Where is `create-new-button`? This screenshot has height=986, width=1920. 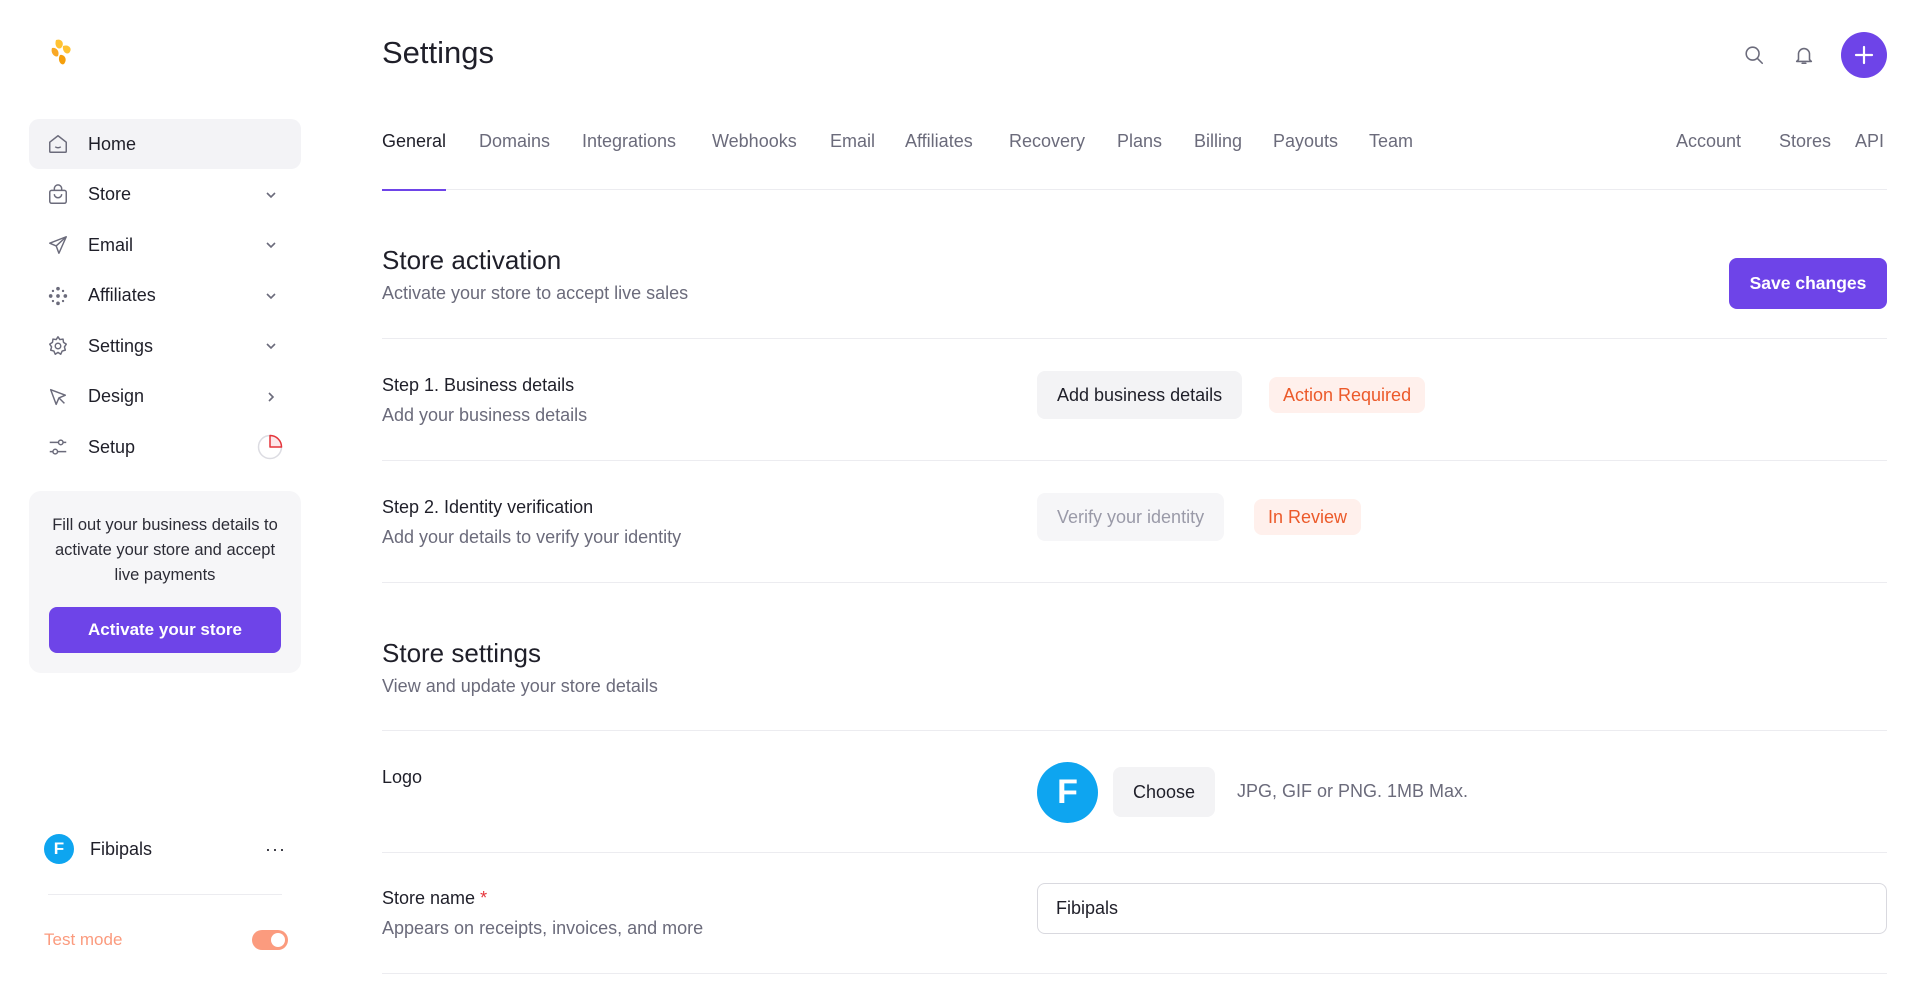 create-new-button is located at coordinates (1864, 55).